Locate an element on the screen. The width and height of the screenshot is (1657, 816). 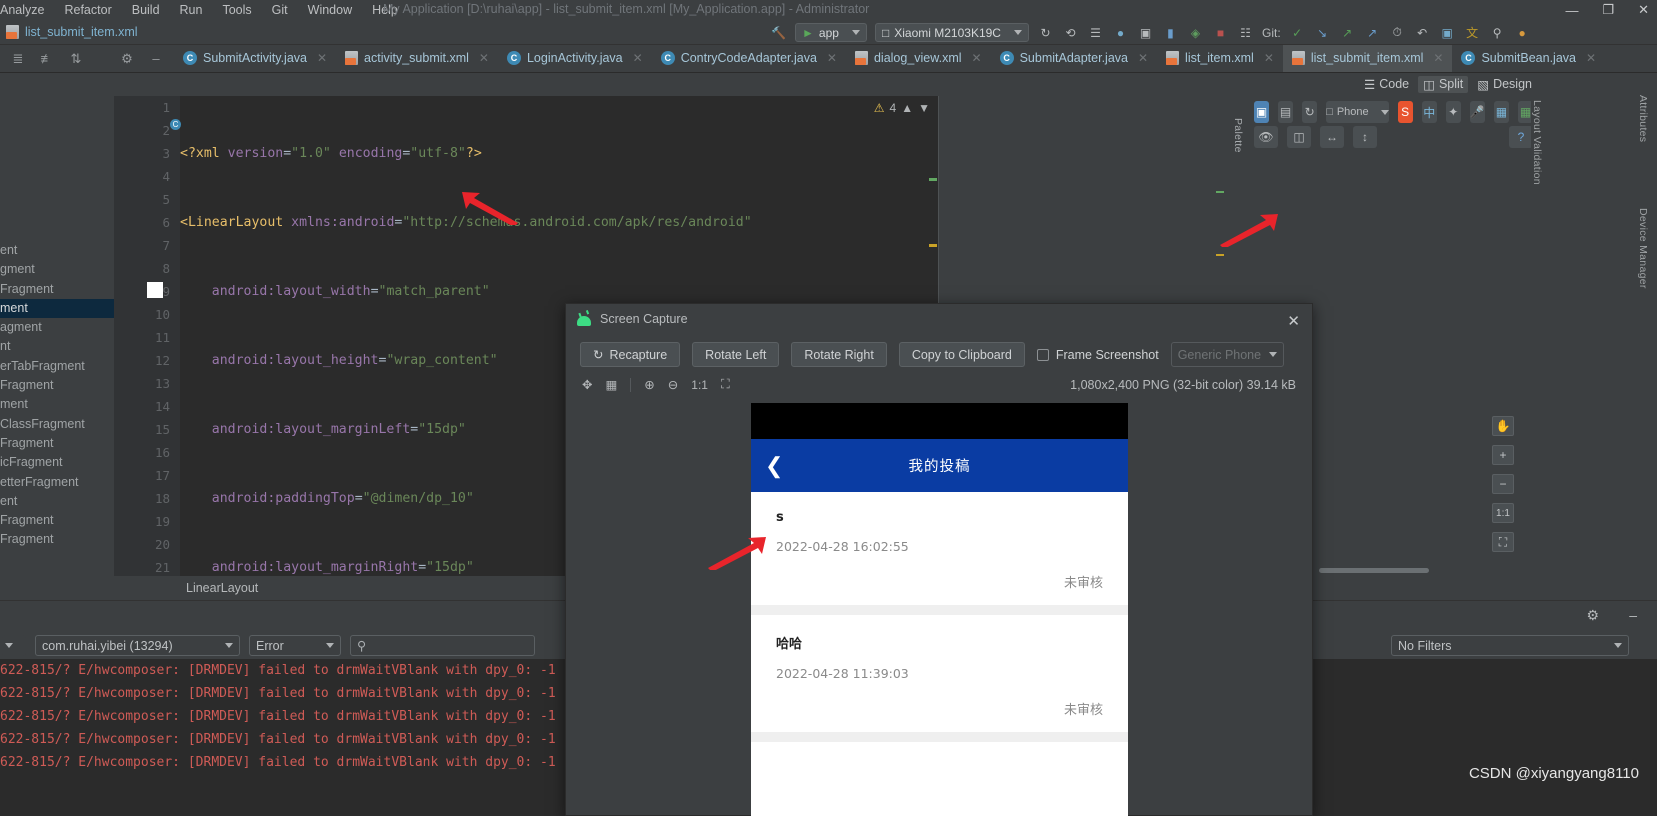
tree-item-3: ment is located at coordinates (57, 308).